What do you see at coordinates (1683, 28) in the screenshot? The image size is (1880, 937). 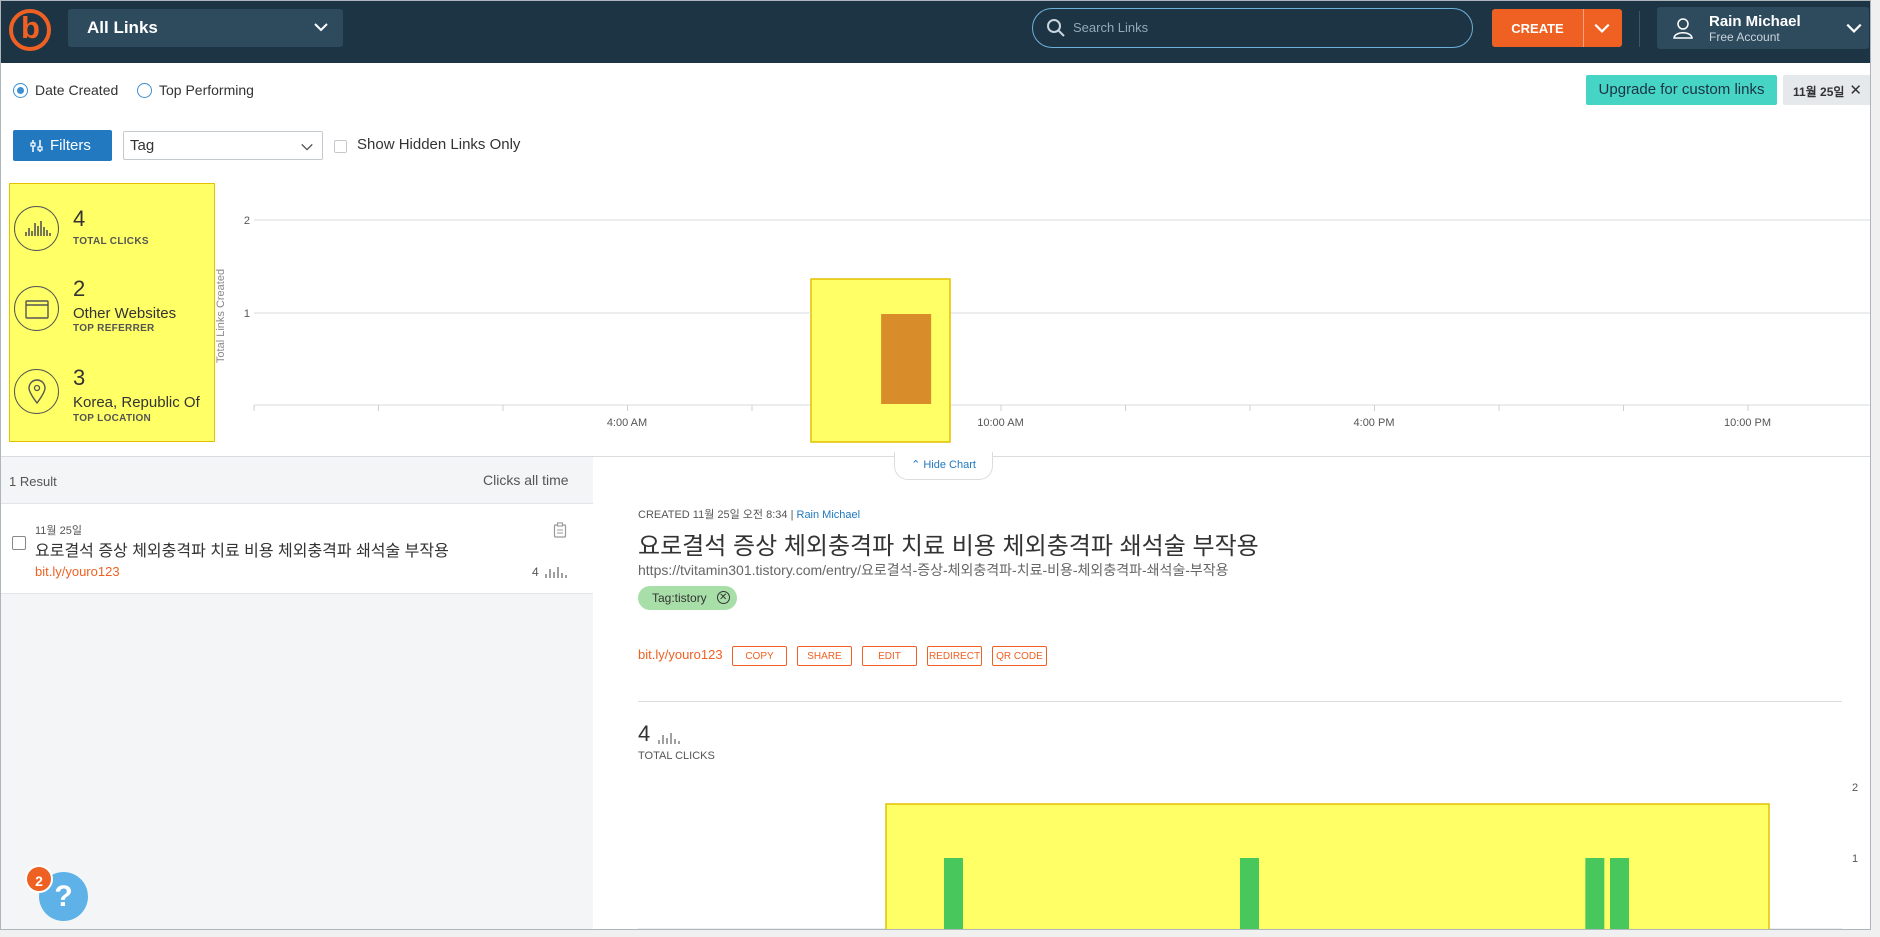 I see `user-icon` at bounding box center [1683, 28].